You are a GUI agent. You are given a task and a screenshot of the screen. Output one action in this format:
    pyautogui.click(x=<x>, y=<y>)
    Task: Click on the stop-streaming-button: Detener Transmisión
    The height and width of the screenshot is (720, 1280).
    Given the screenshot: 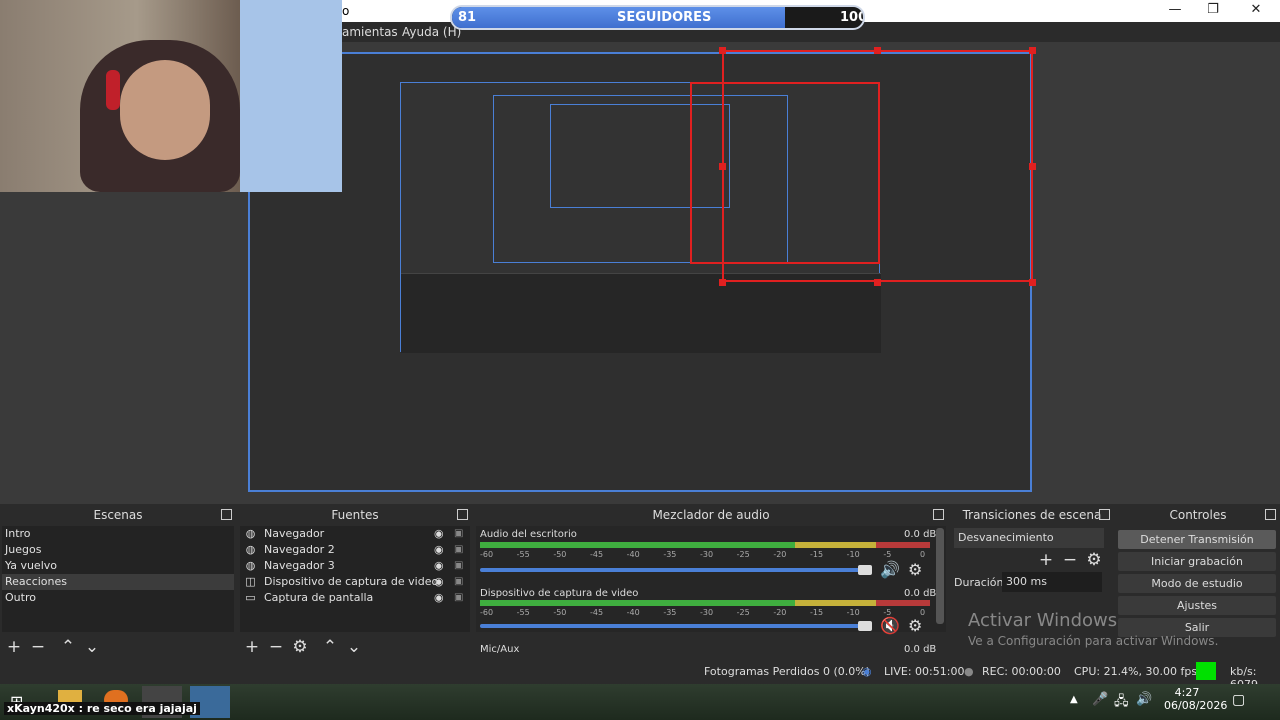 What is the action you would take?
    pyautogui.click(x=1197, y=539)
    